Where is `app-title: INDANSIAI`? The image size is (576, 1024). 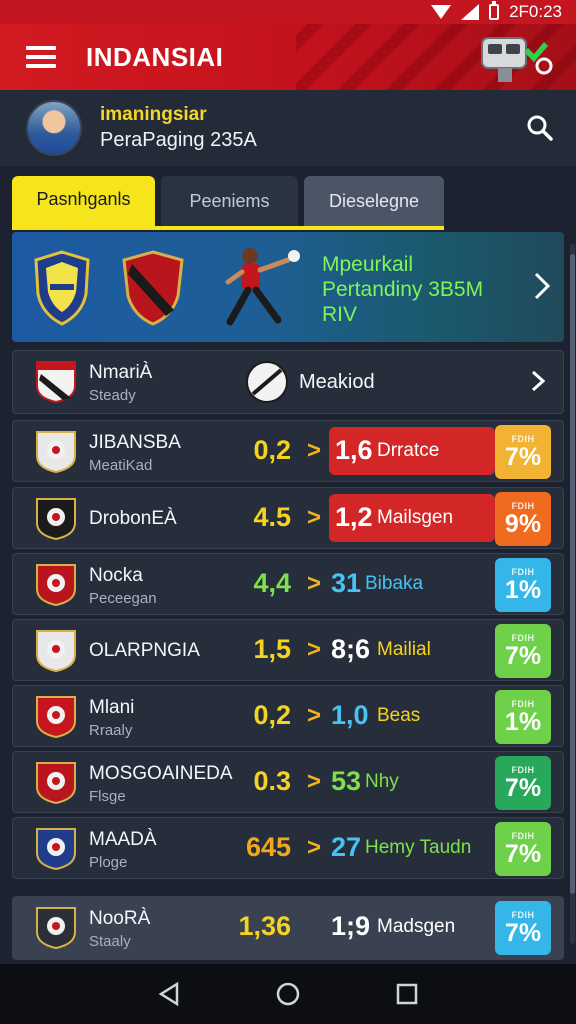
app-title: INDANSIAI is located at coordinates (155, 56).